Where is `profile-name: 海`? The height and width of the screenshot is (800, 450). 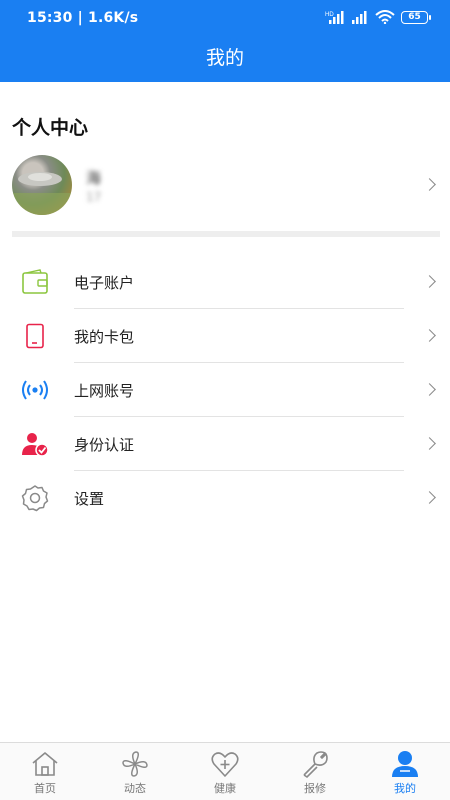 profile-name: 海 is located at coordinates (94, 178).